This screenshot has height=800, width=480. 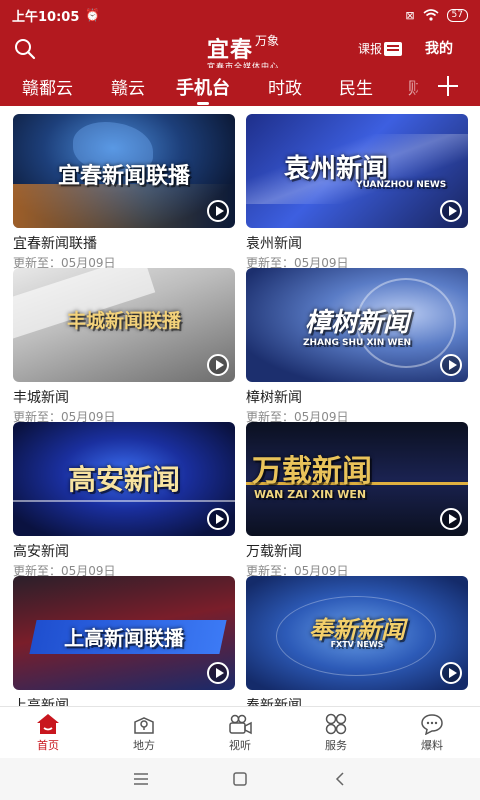 I want to click on bottom-nav: 首页 地方 视听 服务 爆料, so click(x=240, y=732).